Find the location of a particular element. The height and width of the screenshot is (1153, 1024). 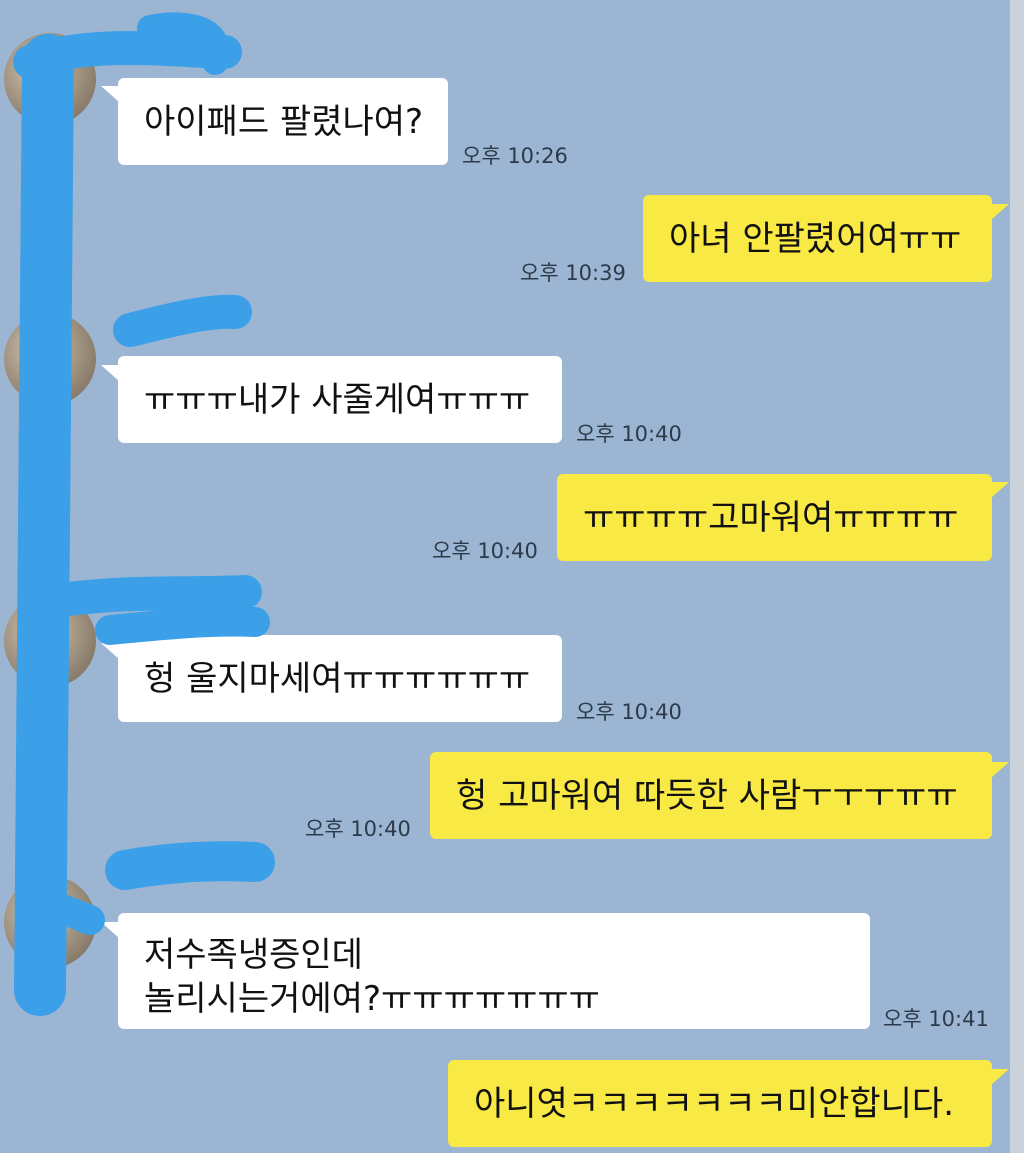

outgoing-message: 헝 고마워여 따듯한 사람ㅜㅜㅜㅠㅠ is located at coordinates (711, 795).